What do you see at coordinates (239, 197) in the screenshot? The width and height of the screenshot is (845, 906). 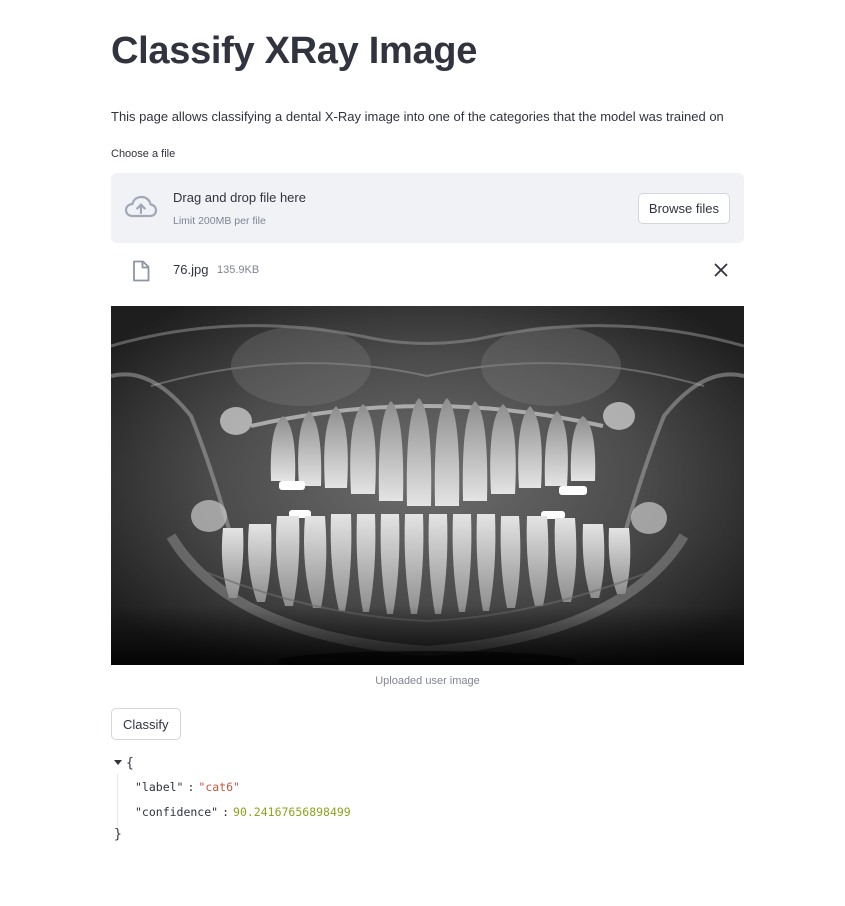 I see `dropzone-instructions: Drag and drop file here` at bounding box center [239, 197].